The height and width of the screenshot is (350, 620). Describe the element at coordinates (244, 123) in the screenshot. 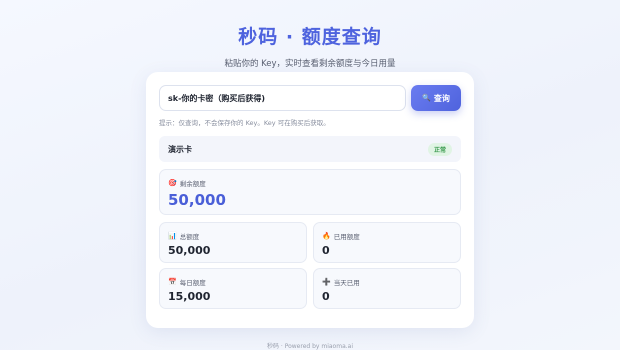

I see `hint-text: 提示：仅查询，不会保存你的 Key。Key 可在购买后获取。` at that location.